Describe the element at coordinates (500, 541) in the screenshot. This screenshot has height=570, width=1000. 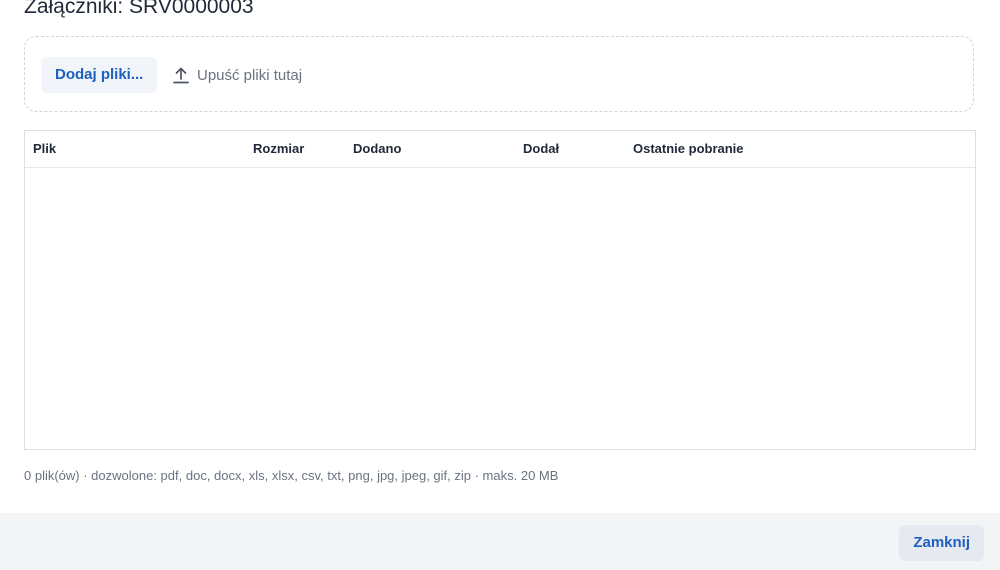
I see `dialog-action-bar: Zamknij` at that location.